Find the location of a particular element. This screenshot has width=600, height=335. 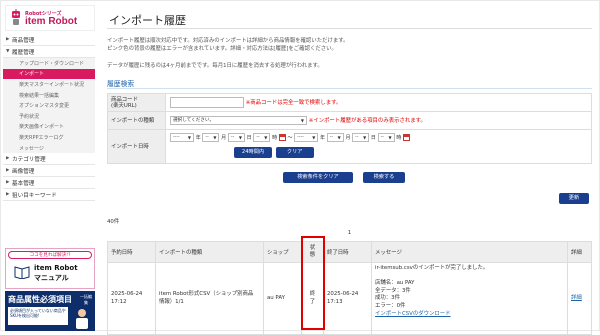

logo: Robotシリーズ item Robot is located at coordinates (50, 18).